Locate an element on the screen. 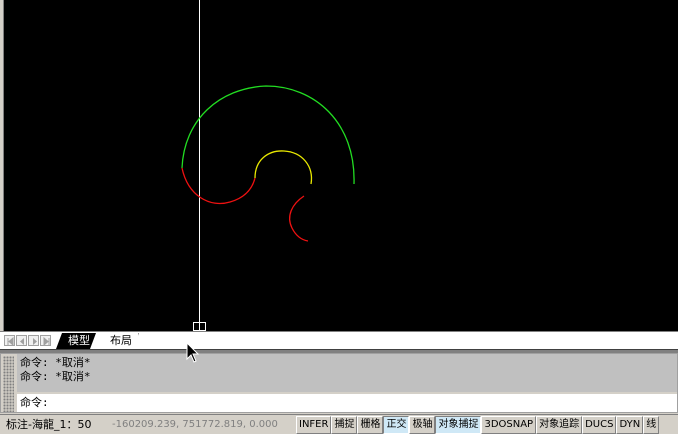 The image size is (678, 434). status-toggle-捕捉: 捕捉 is located at coordinates (344, 425).